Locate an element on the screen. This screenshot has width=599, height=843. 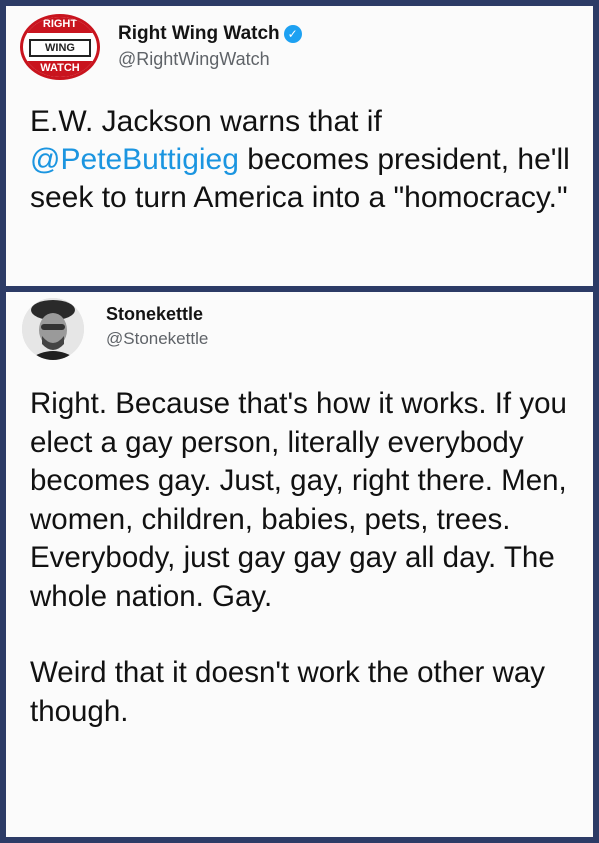
account-name: Right Wing Watch is located at coordinates (199, 33).